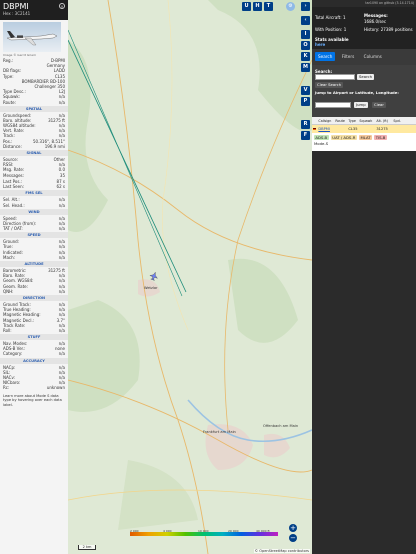  I want to click on legend-mlat: MLAT, so click(365, 137).